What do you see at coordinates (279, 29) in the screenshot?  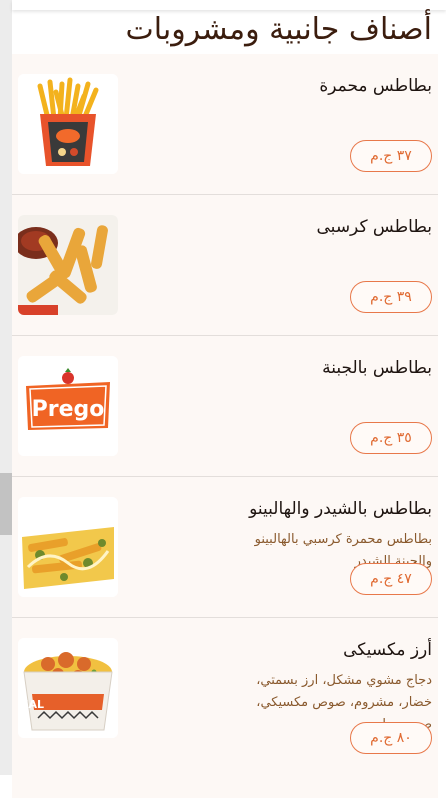 I see `page-title: أصناف جانبية ومشروبات` at bounding box center [279, 29].